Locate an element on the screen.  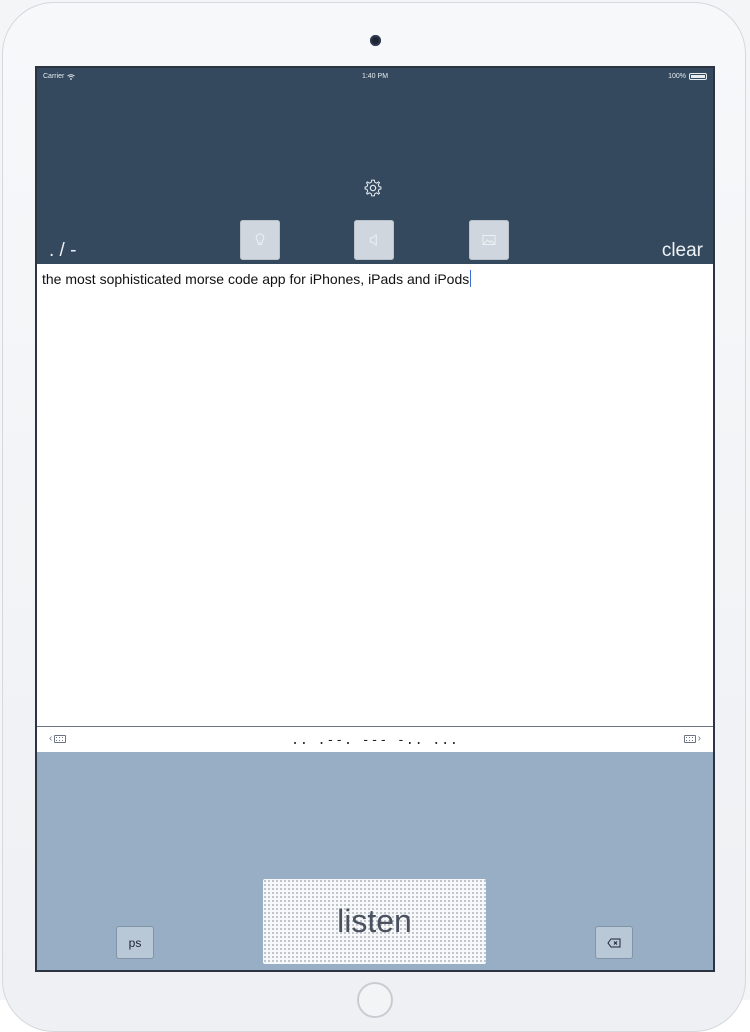
status-right: 100% is located at coordinates (687, 76).